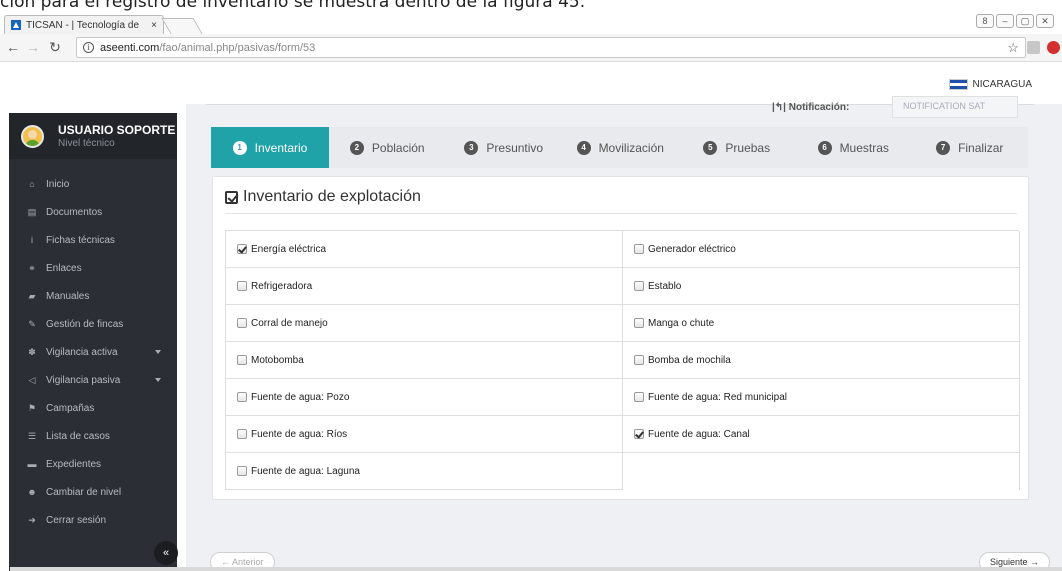 The width and height of the screenshot is (1062, 571). Describe the element at coordinates (74, 464) in the screenshot. I see `sidebar-item-label: Expedientes` at that location.